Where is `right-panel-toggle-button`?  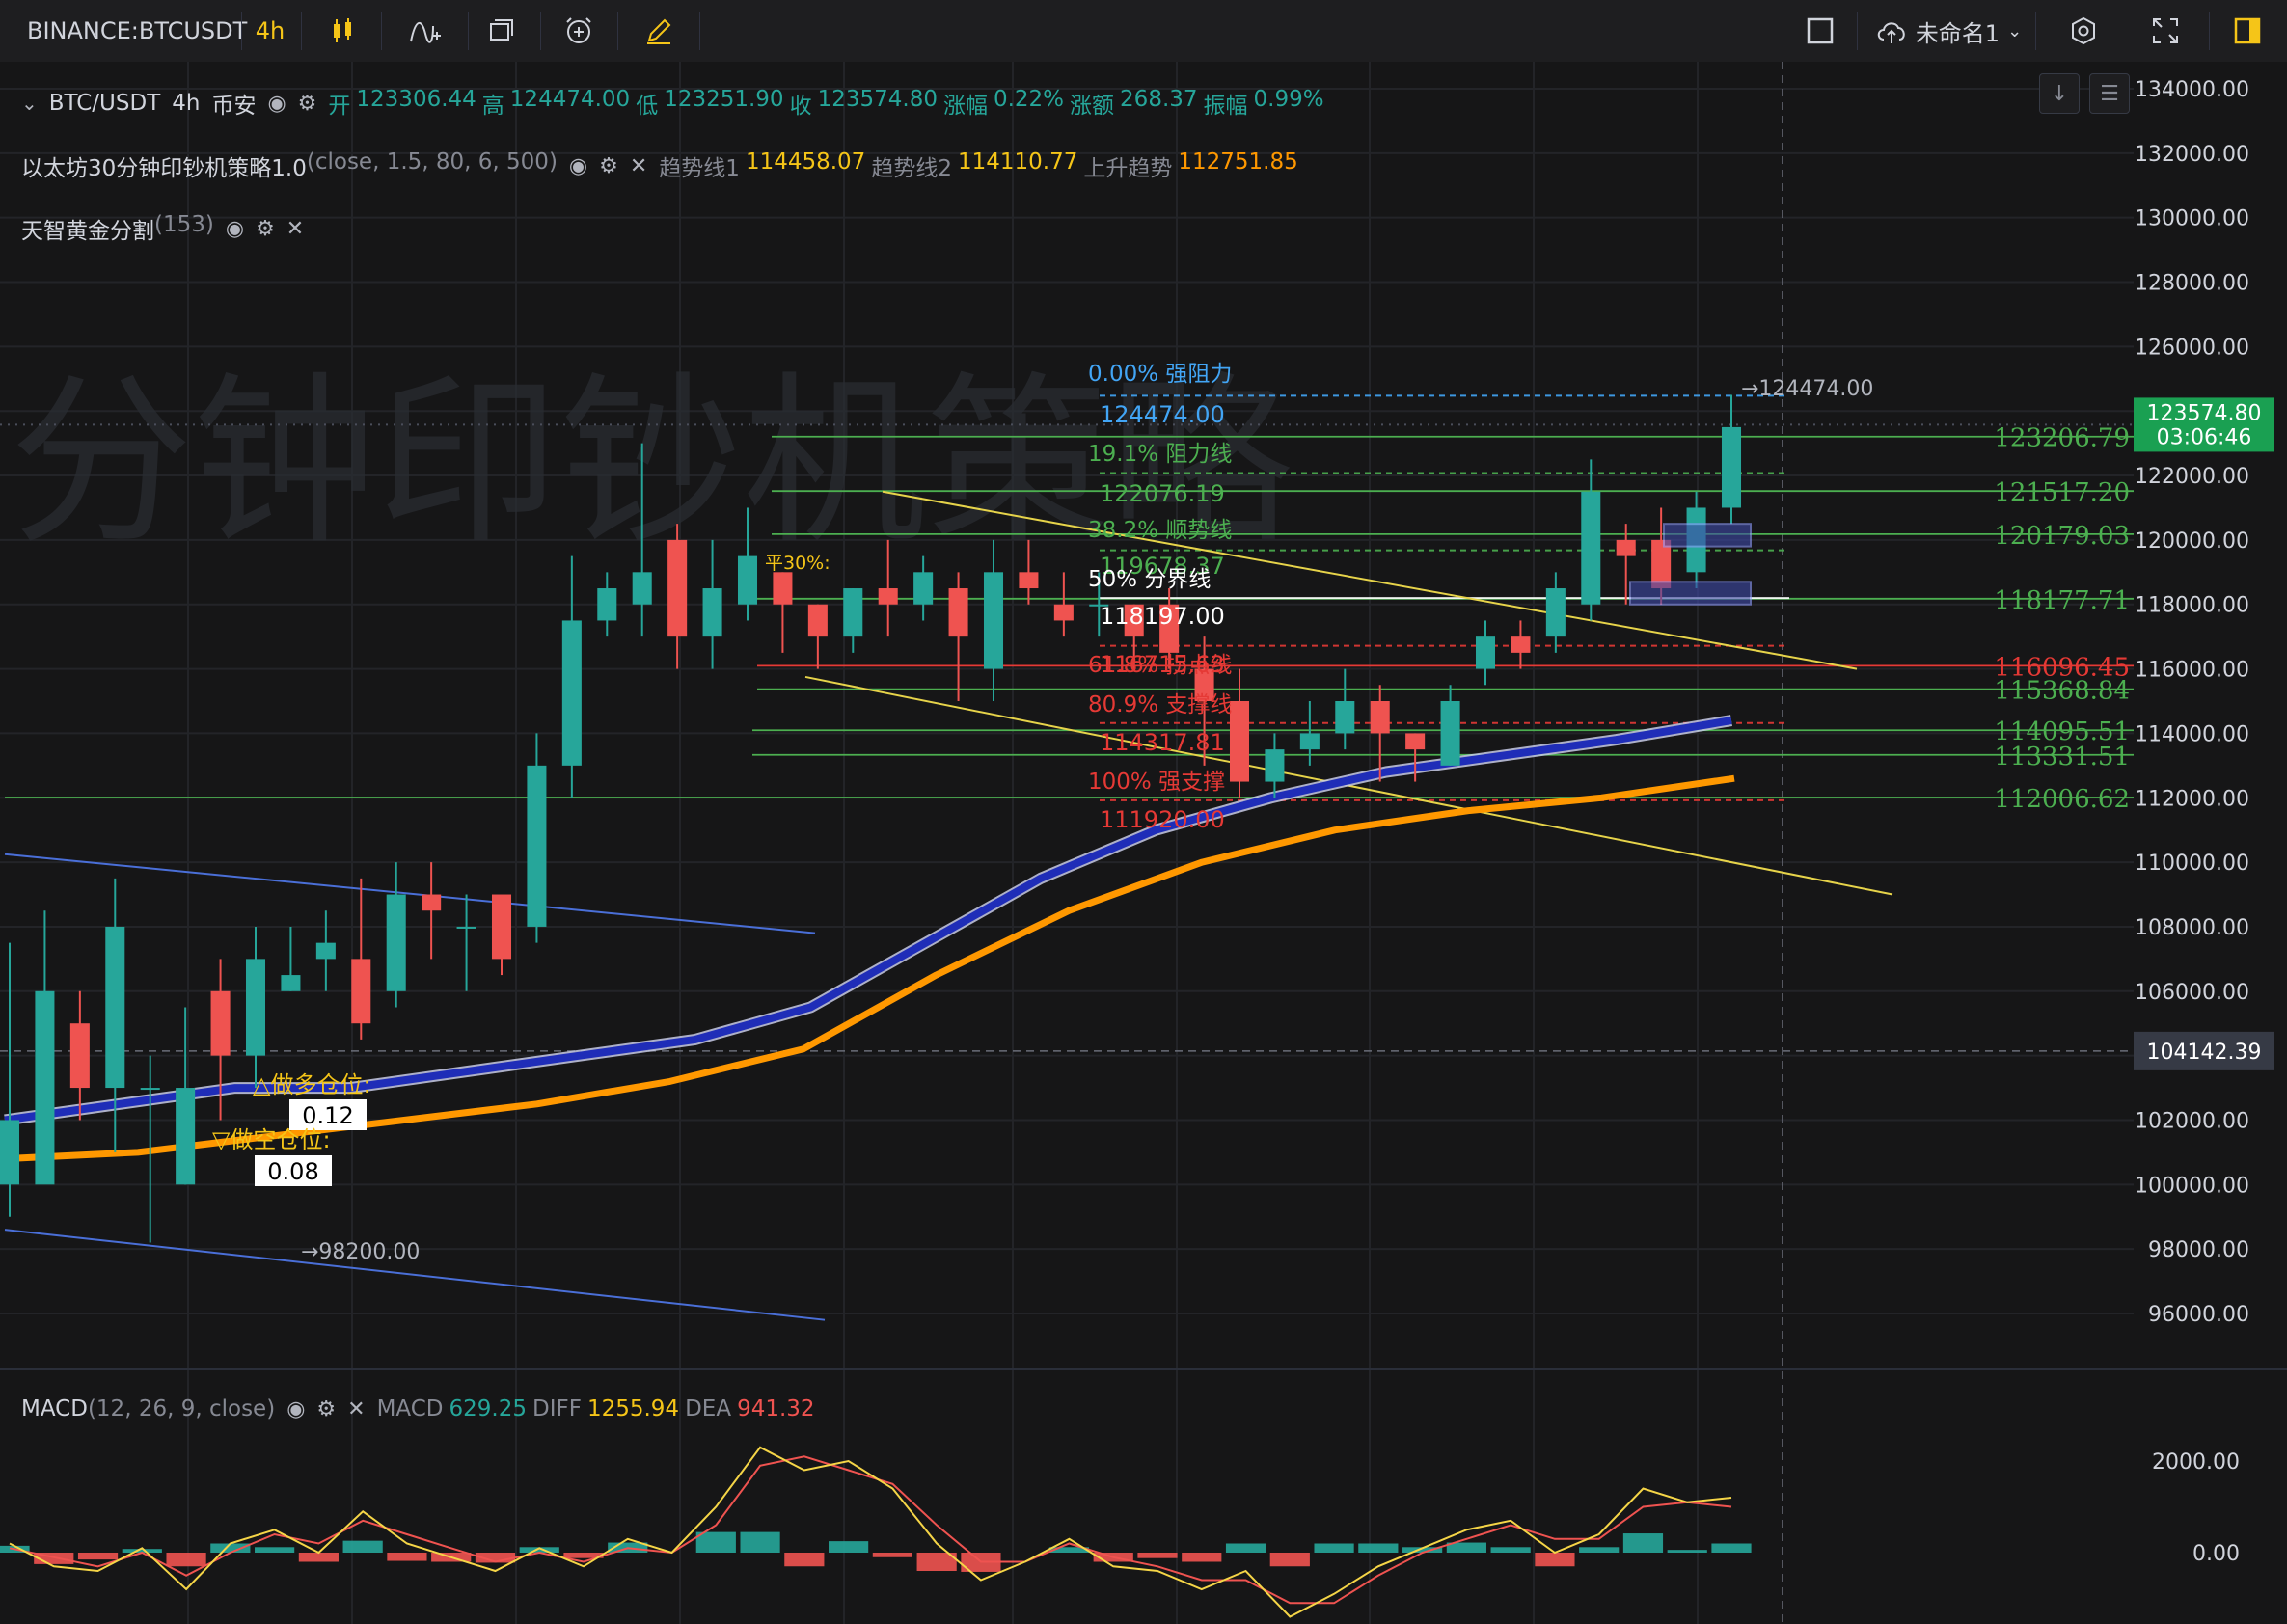
right-panel-toggle-button is located at coordinates (2247, 31).